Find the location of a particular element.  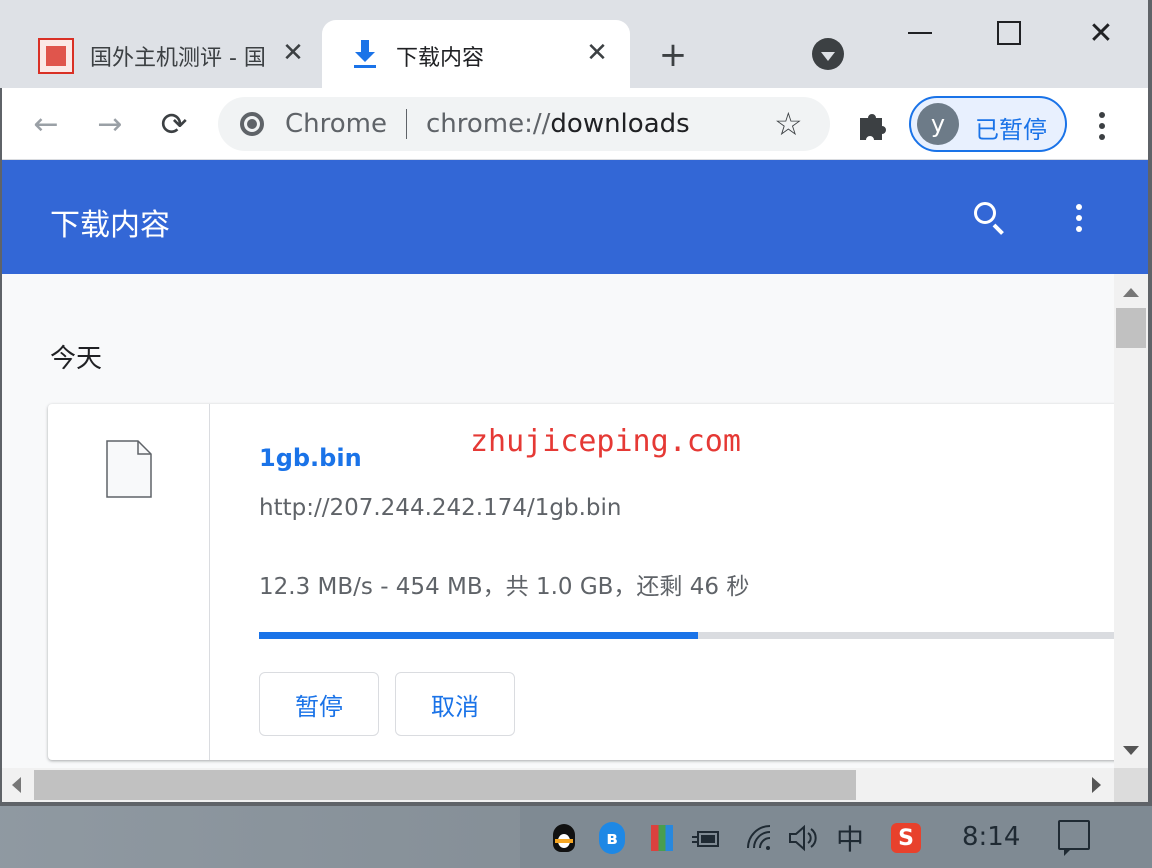

file-icon is located at coordinates (129, 469).